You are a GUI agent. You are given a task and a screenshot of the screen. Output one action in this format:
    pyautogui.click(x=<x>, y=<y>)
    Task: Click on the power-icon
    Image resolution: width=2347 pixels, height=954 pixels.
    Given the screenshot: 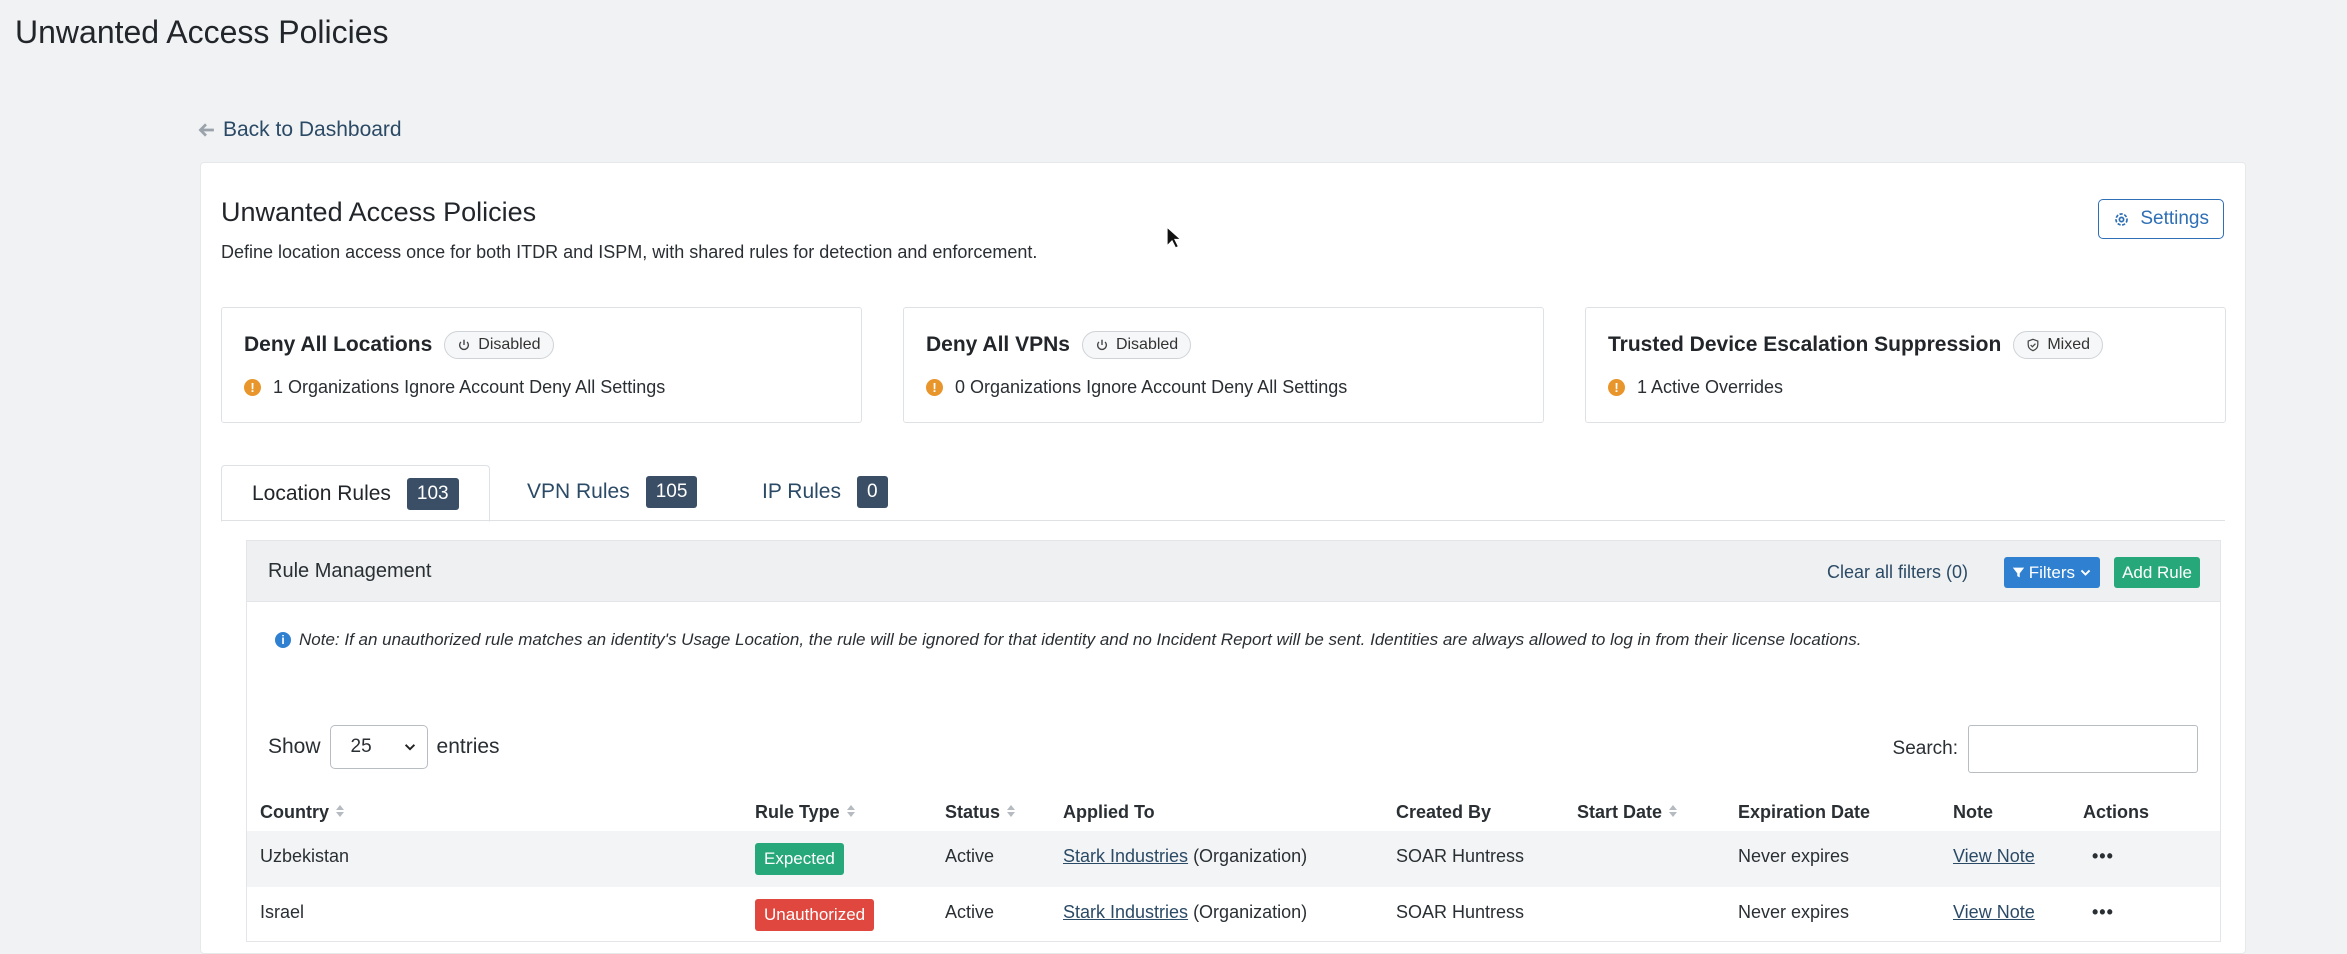 What is the action you would take?
    pyautogui.click(x=464, y=345)
    